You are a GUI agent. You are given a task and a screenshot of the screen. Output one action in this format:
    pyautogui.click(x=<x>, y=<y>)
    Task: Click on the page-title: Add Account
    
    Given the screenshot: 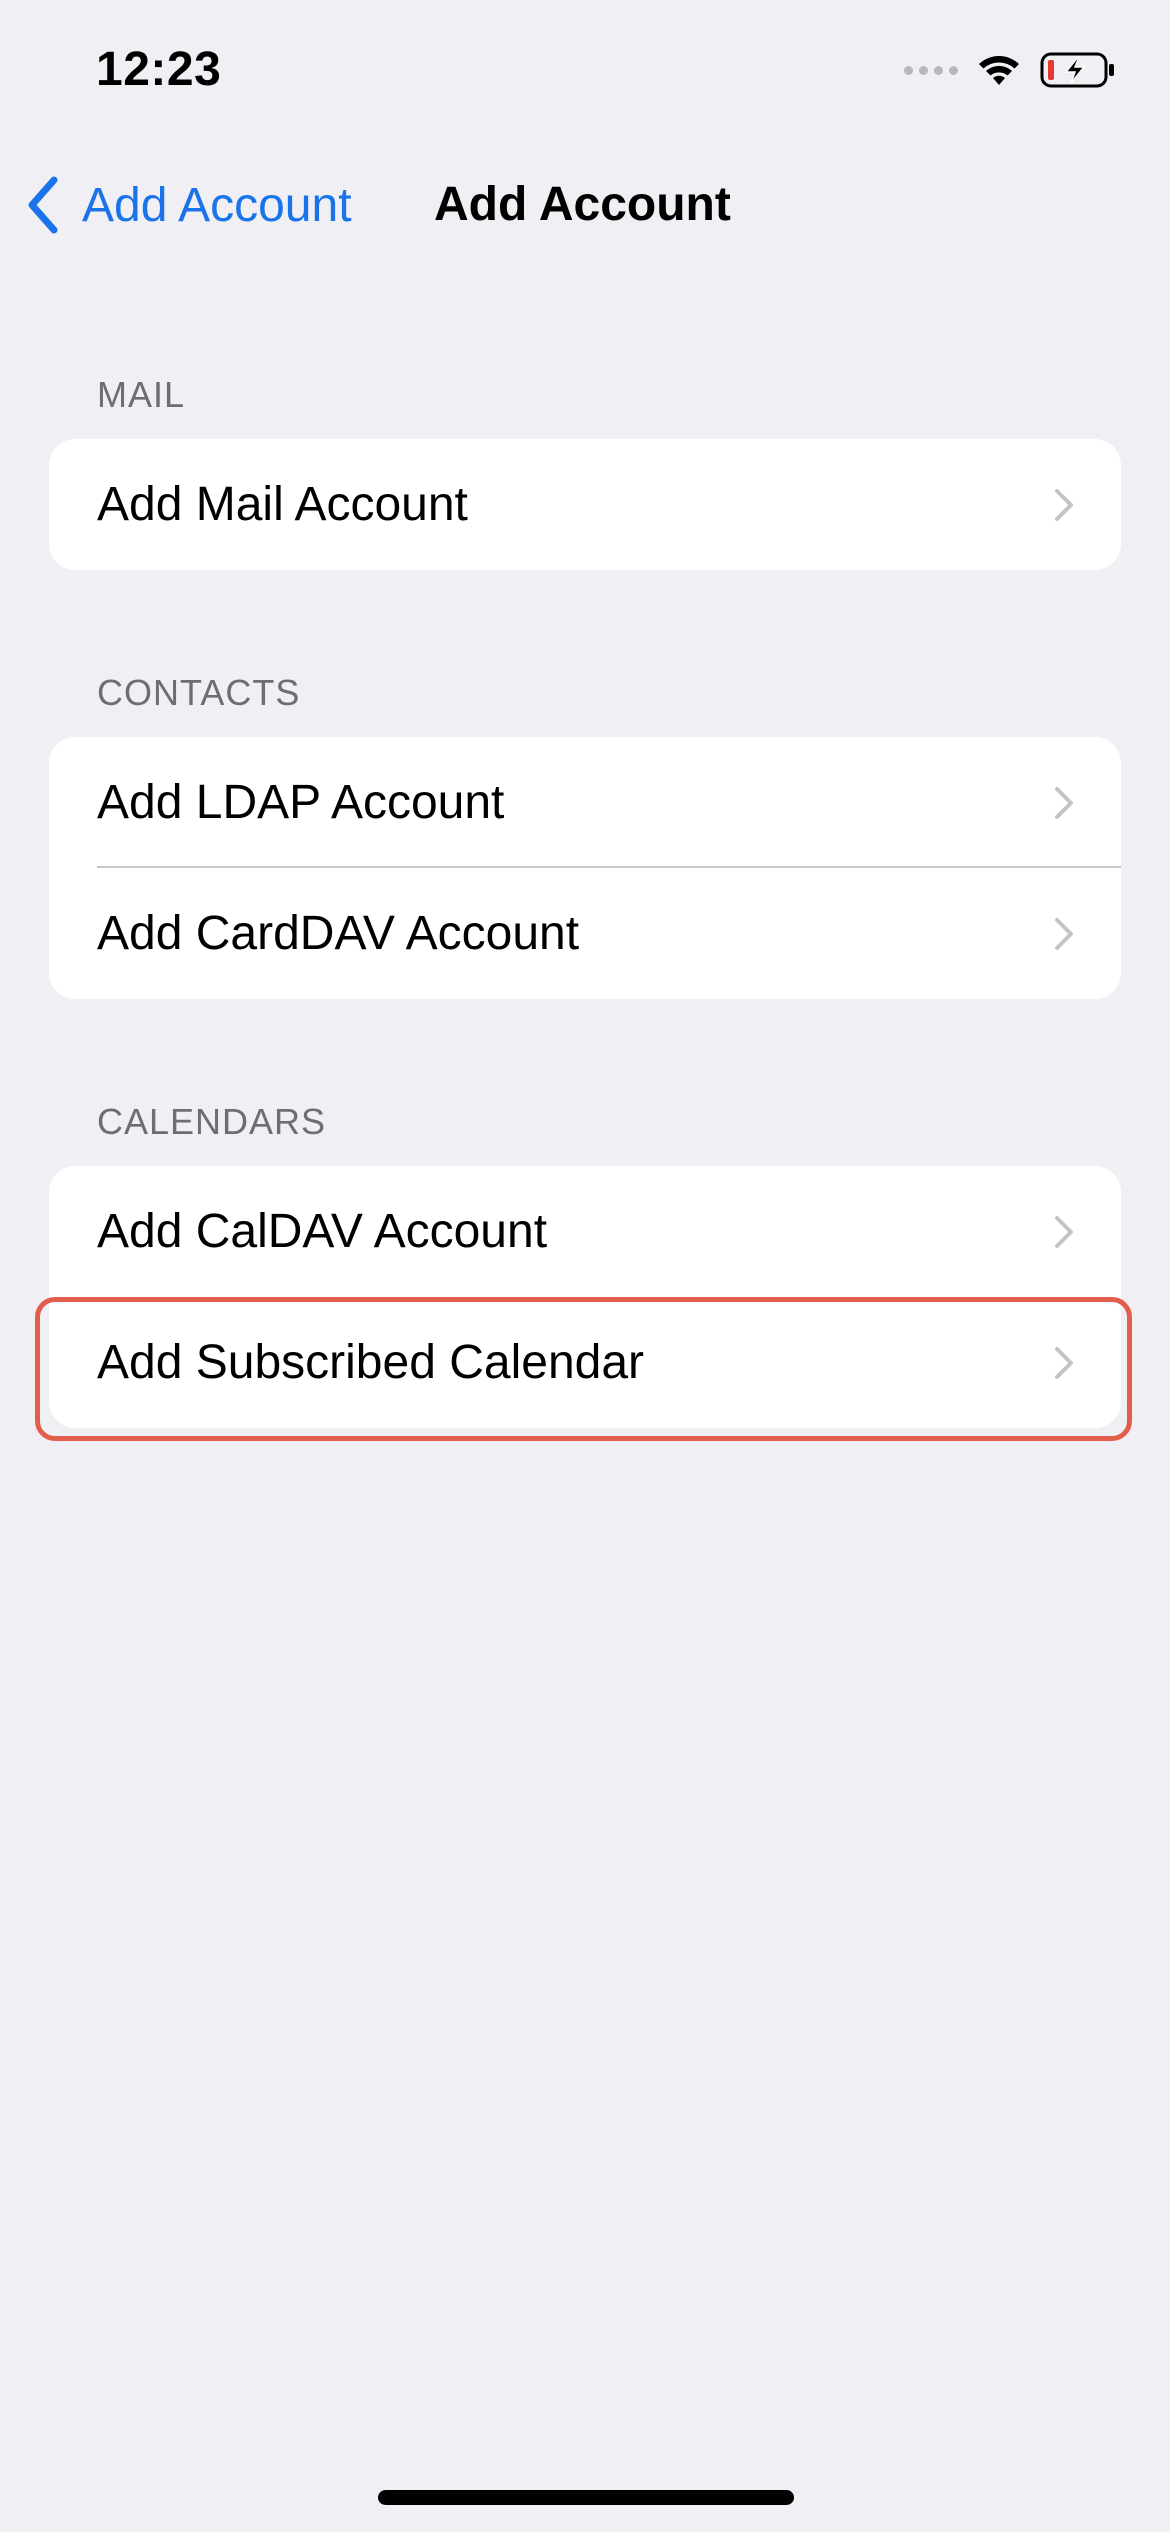 What is the action you would take?
    pyautogui.click(x=582, y=204)
    